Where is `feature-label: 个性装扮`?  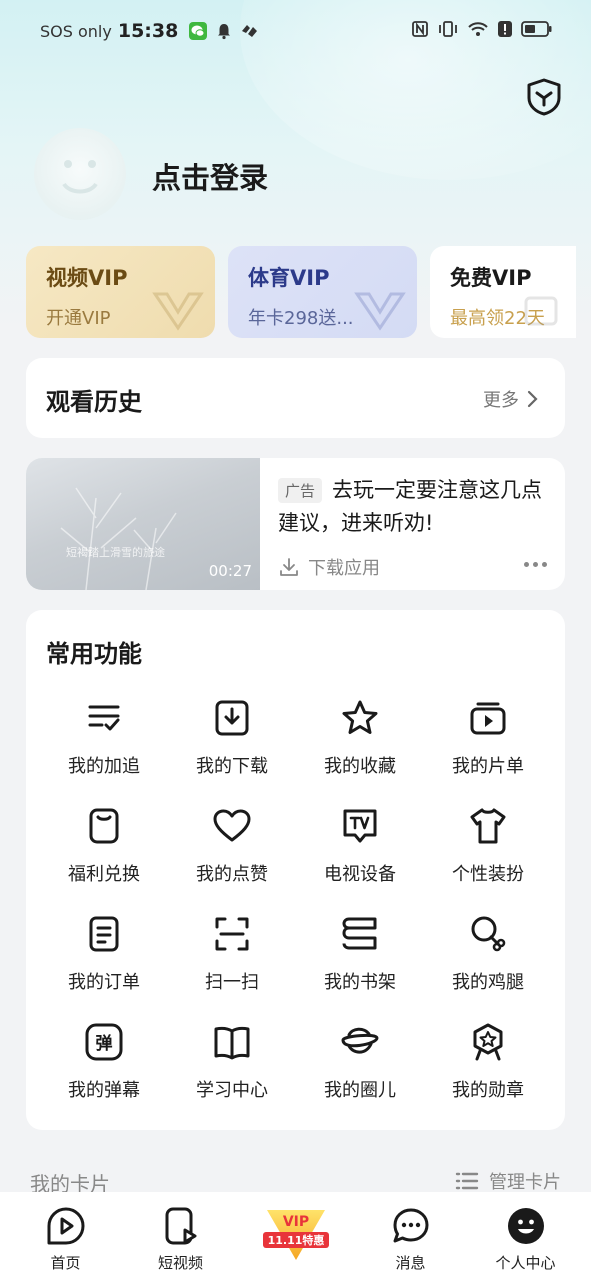 feature-label: 个性装扮 is located at coordinates (488, 874).